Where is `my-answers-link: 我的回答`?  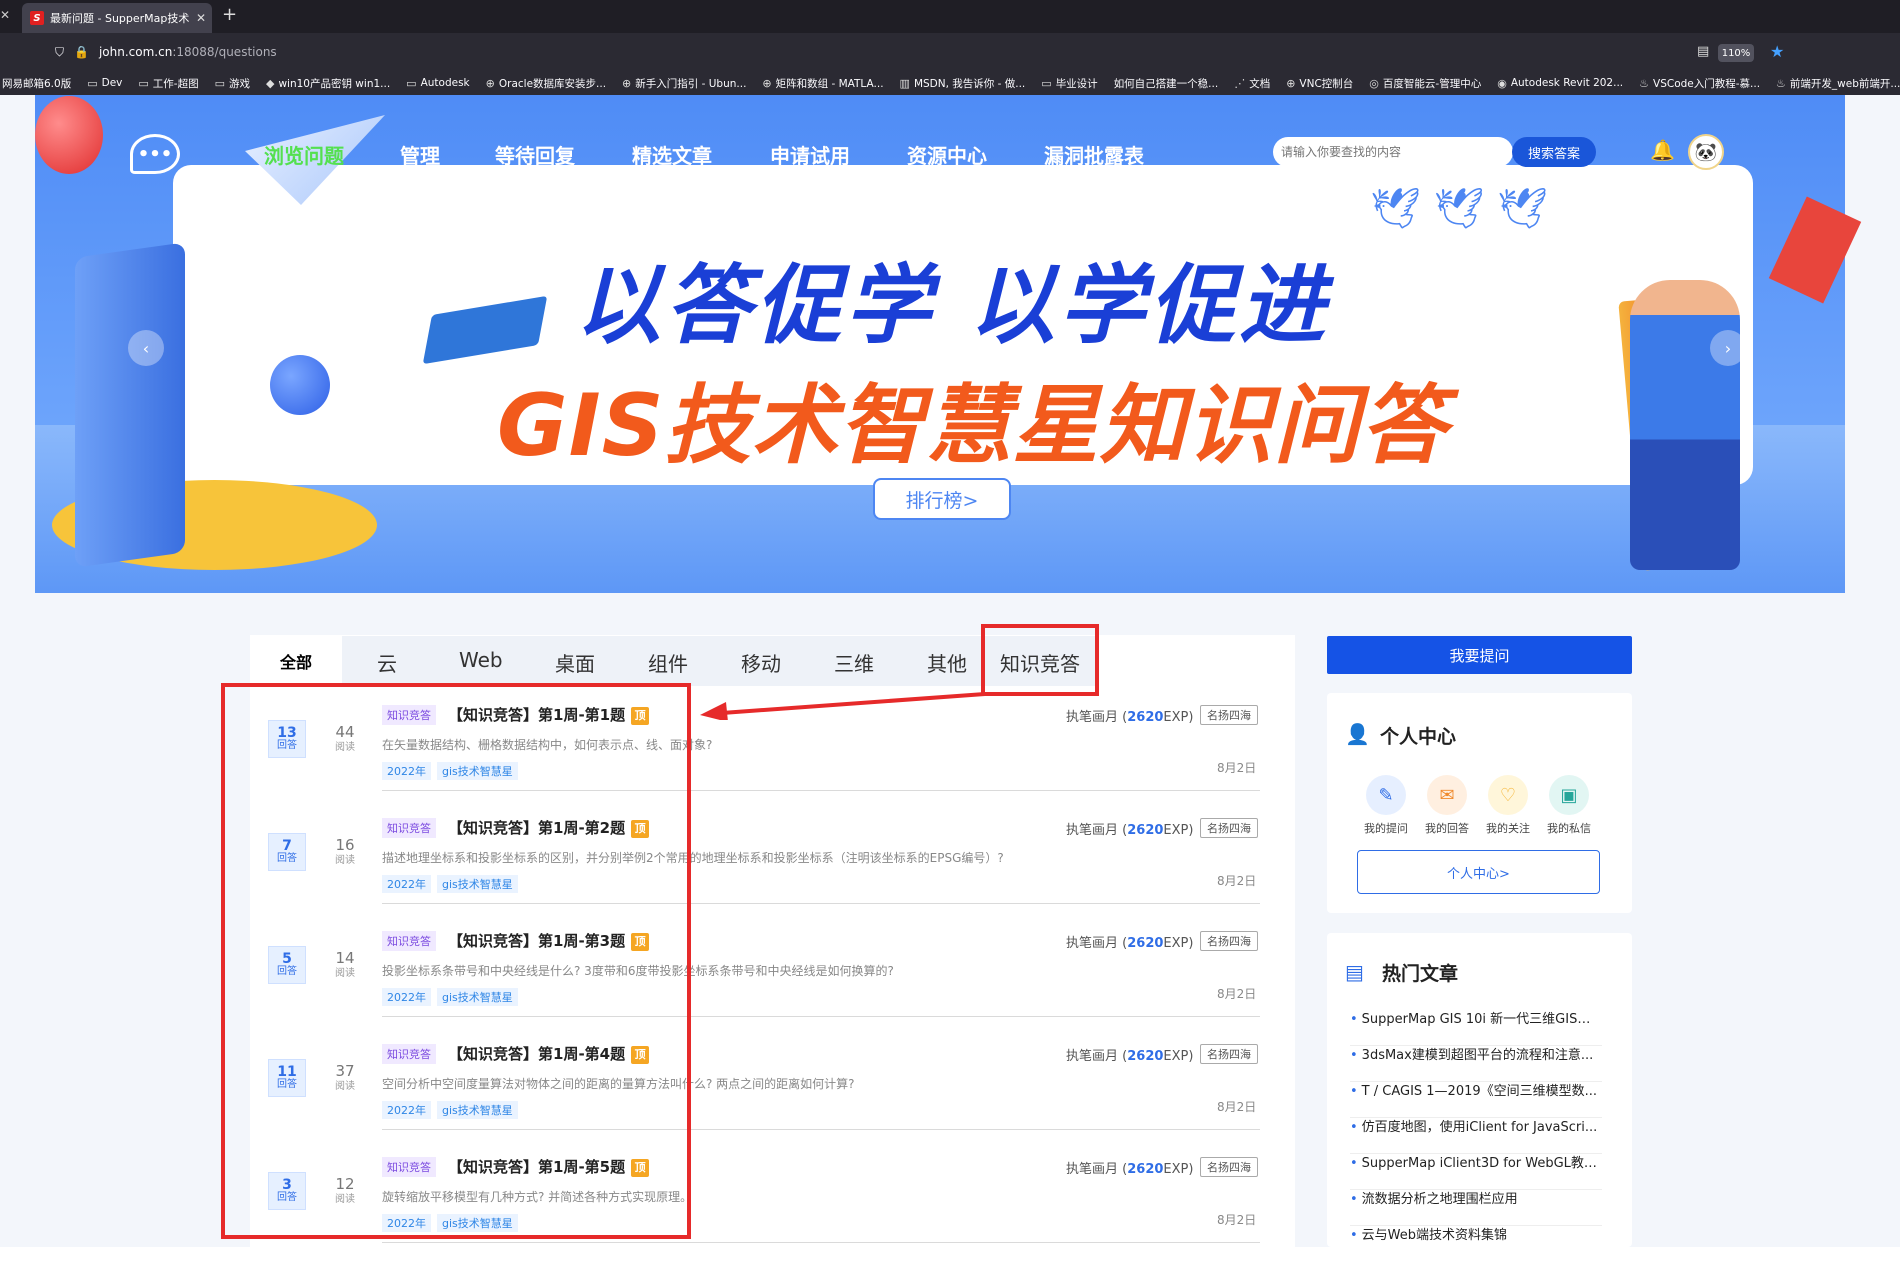 my-answers-link: 我的回答 is located at coordinates (1447, 828).